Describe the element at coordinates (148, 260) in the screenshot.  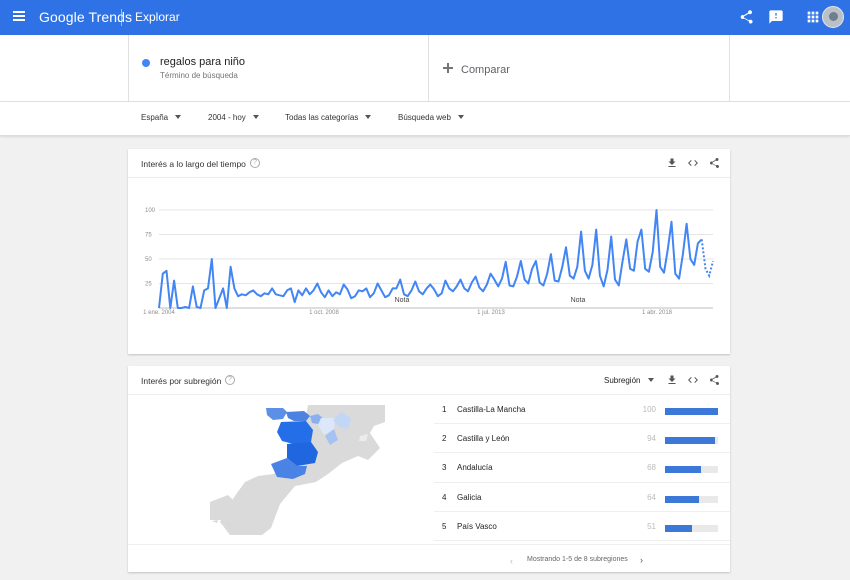
I see `y-tick-label: 50` at that location.